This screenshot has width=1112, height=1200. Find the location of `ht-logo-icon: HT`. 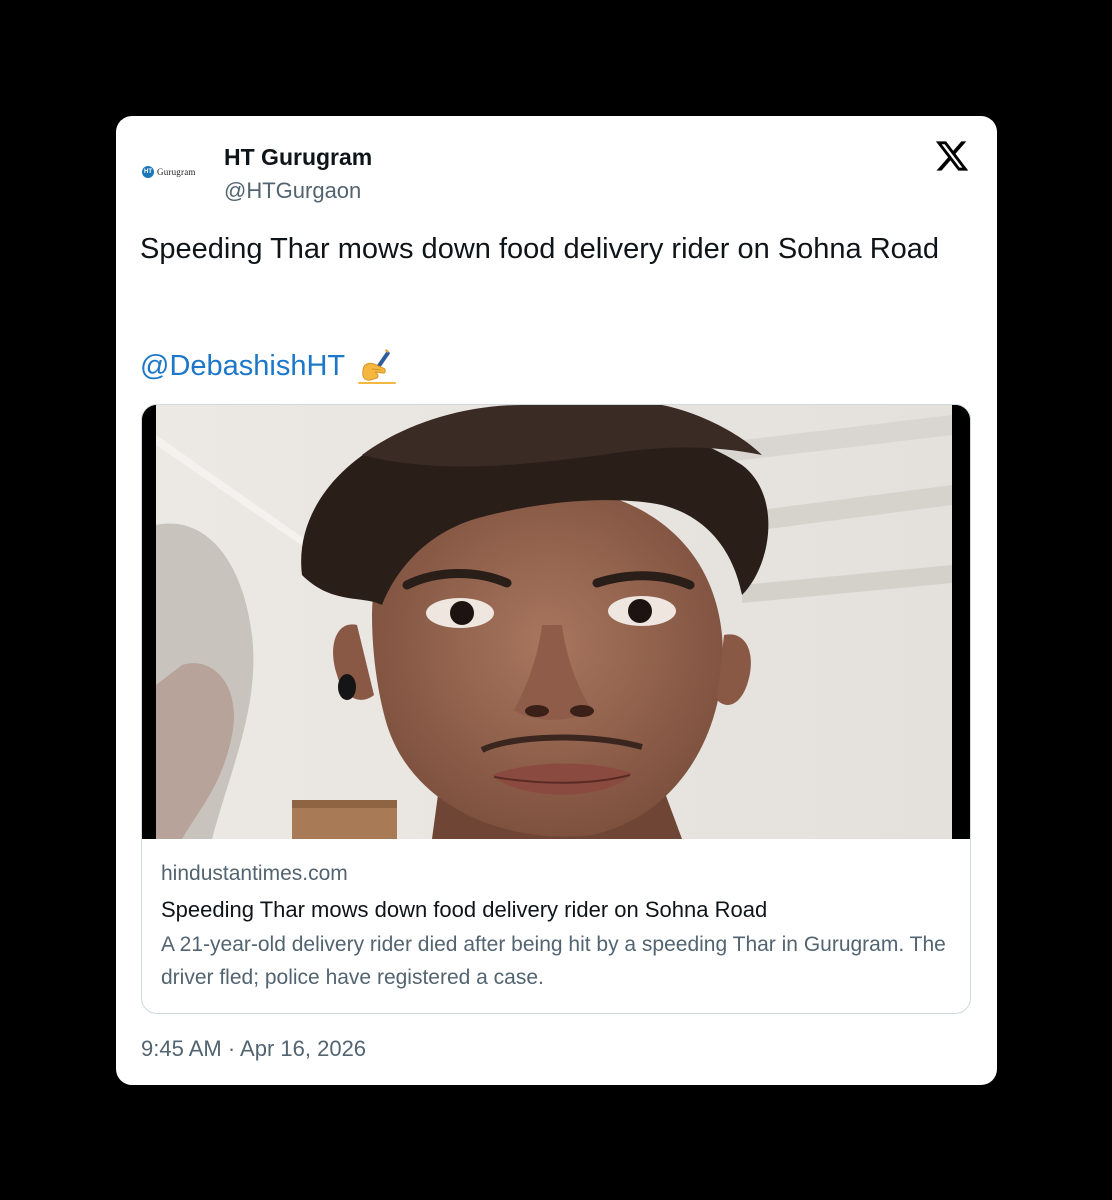

ht-logo-icon: HT is located at coordinates (148, 172).